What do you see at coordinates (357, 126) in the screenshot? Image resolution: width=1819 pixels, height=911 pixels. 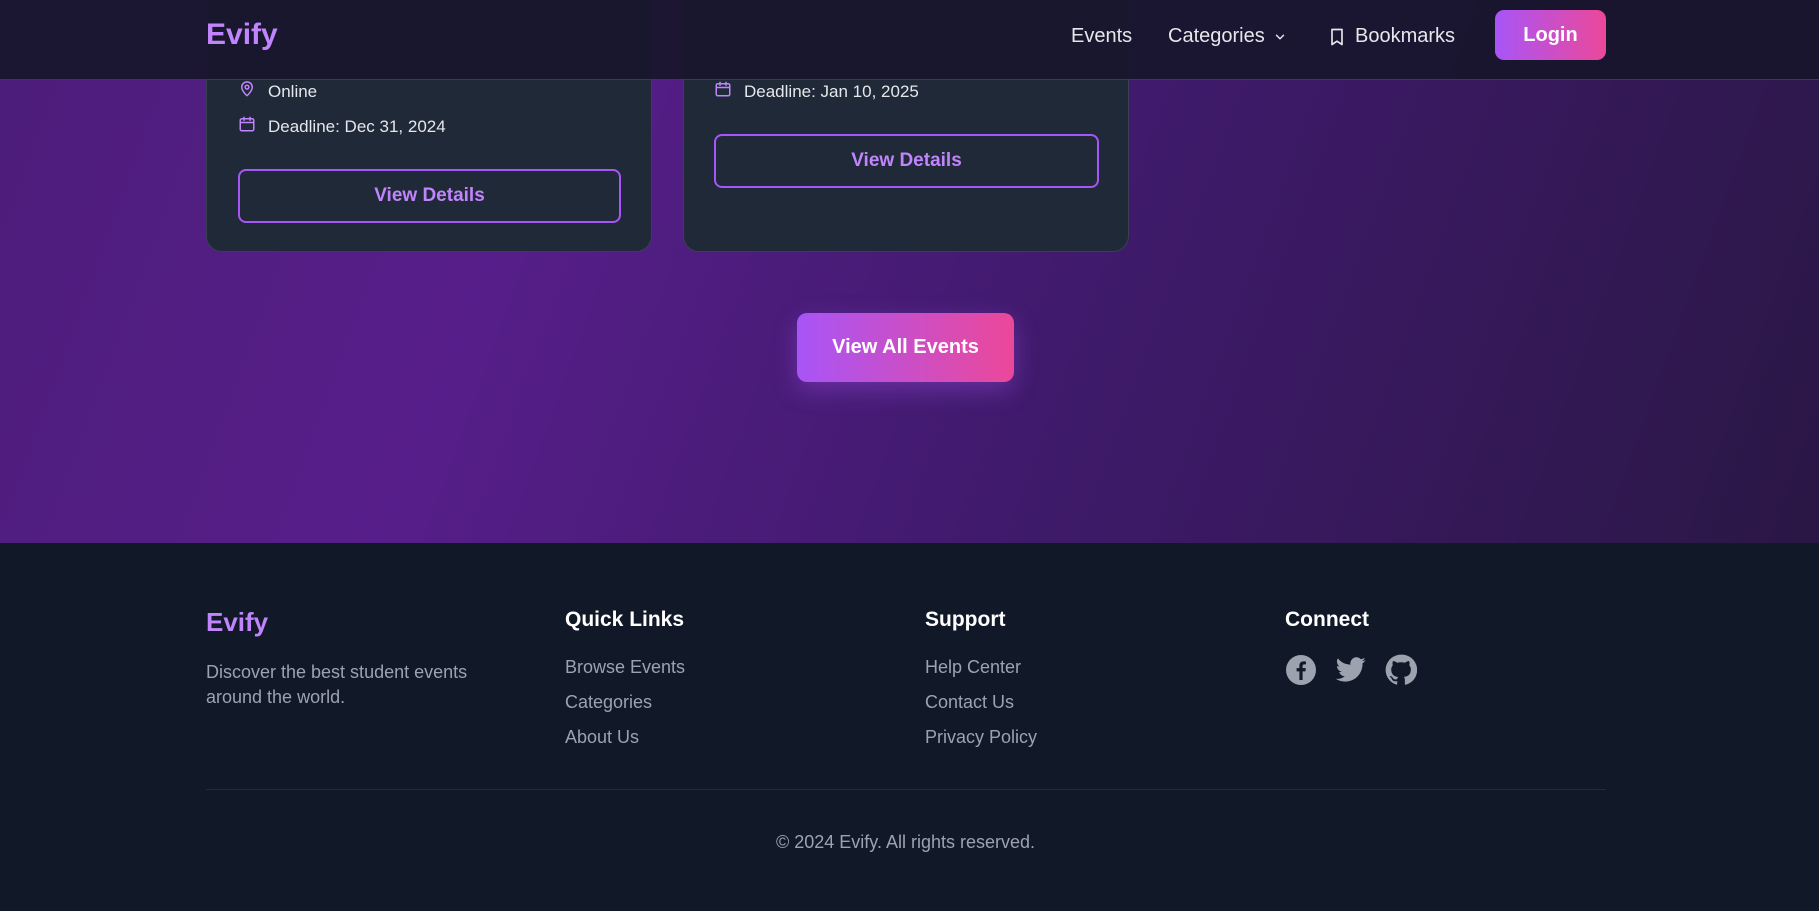 I see `event-deadline-text: Deadline: Dec 31, 2024` at bounding box center [357, 126].